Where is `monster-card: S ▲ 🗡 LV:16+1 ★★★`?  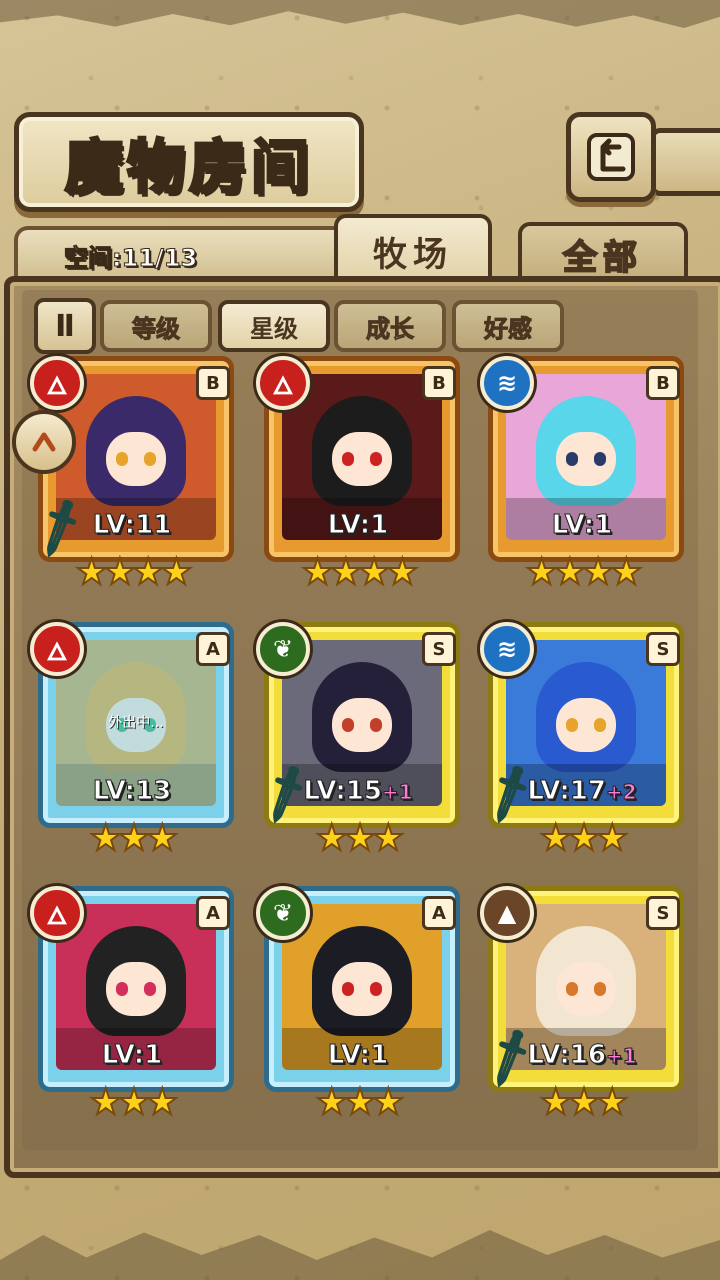 monster-card: S ▲ 🗡 LV:16+1 ★★★ is located at coordinates (579, 1006).